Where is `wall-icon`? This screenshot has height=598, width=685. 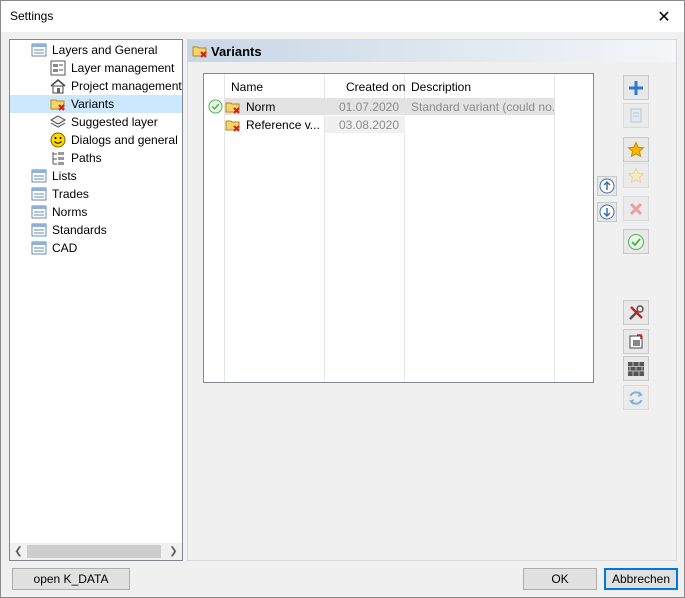
wall-icon is located at coordinates (636, 368).